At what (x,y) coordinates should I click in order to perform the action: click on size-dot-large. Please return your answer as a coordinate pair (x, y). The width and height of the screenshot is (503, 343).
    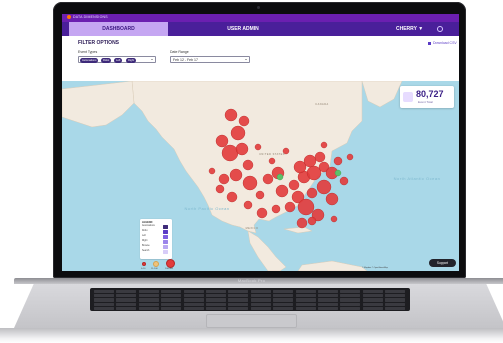
    Looking at the image, I should click on (170, 263).